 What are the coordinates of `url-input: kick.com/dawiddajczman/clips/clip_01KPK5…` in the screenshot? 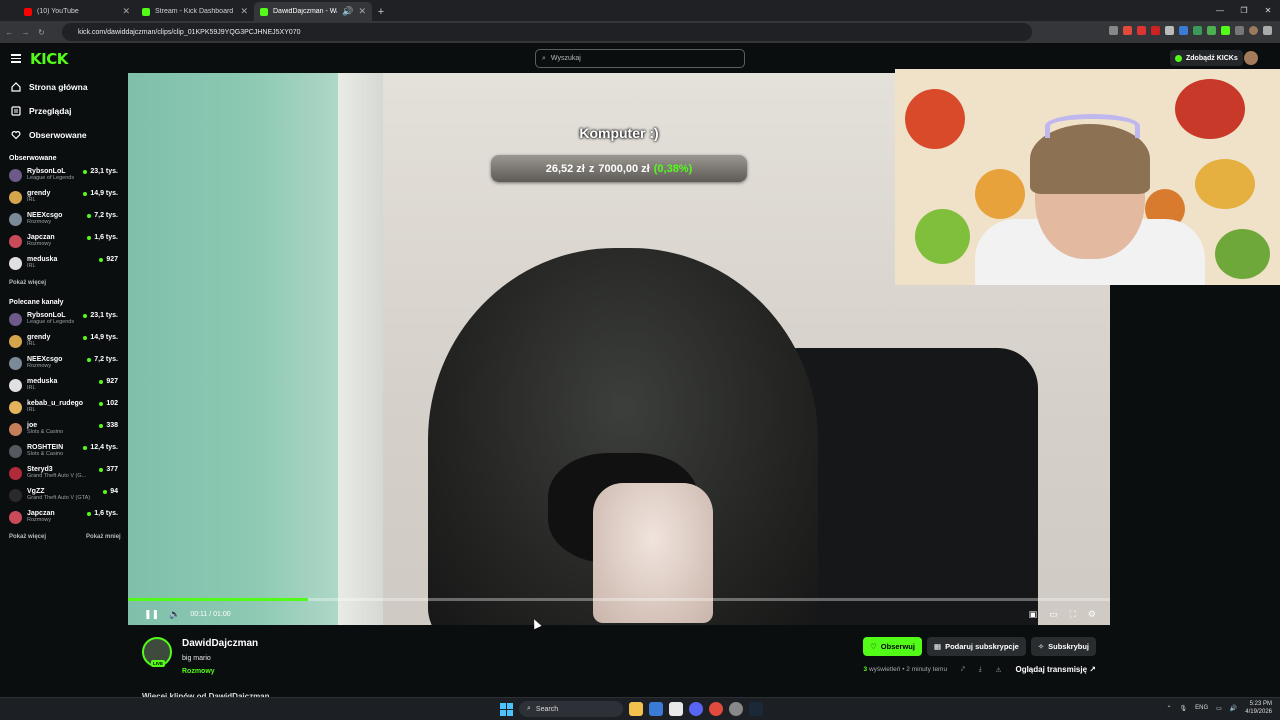 It's located at (547, 32).